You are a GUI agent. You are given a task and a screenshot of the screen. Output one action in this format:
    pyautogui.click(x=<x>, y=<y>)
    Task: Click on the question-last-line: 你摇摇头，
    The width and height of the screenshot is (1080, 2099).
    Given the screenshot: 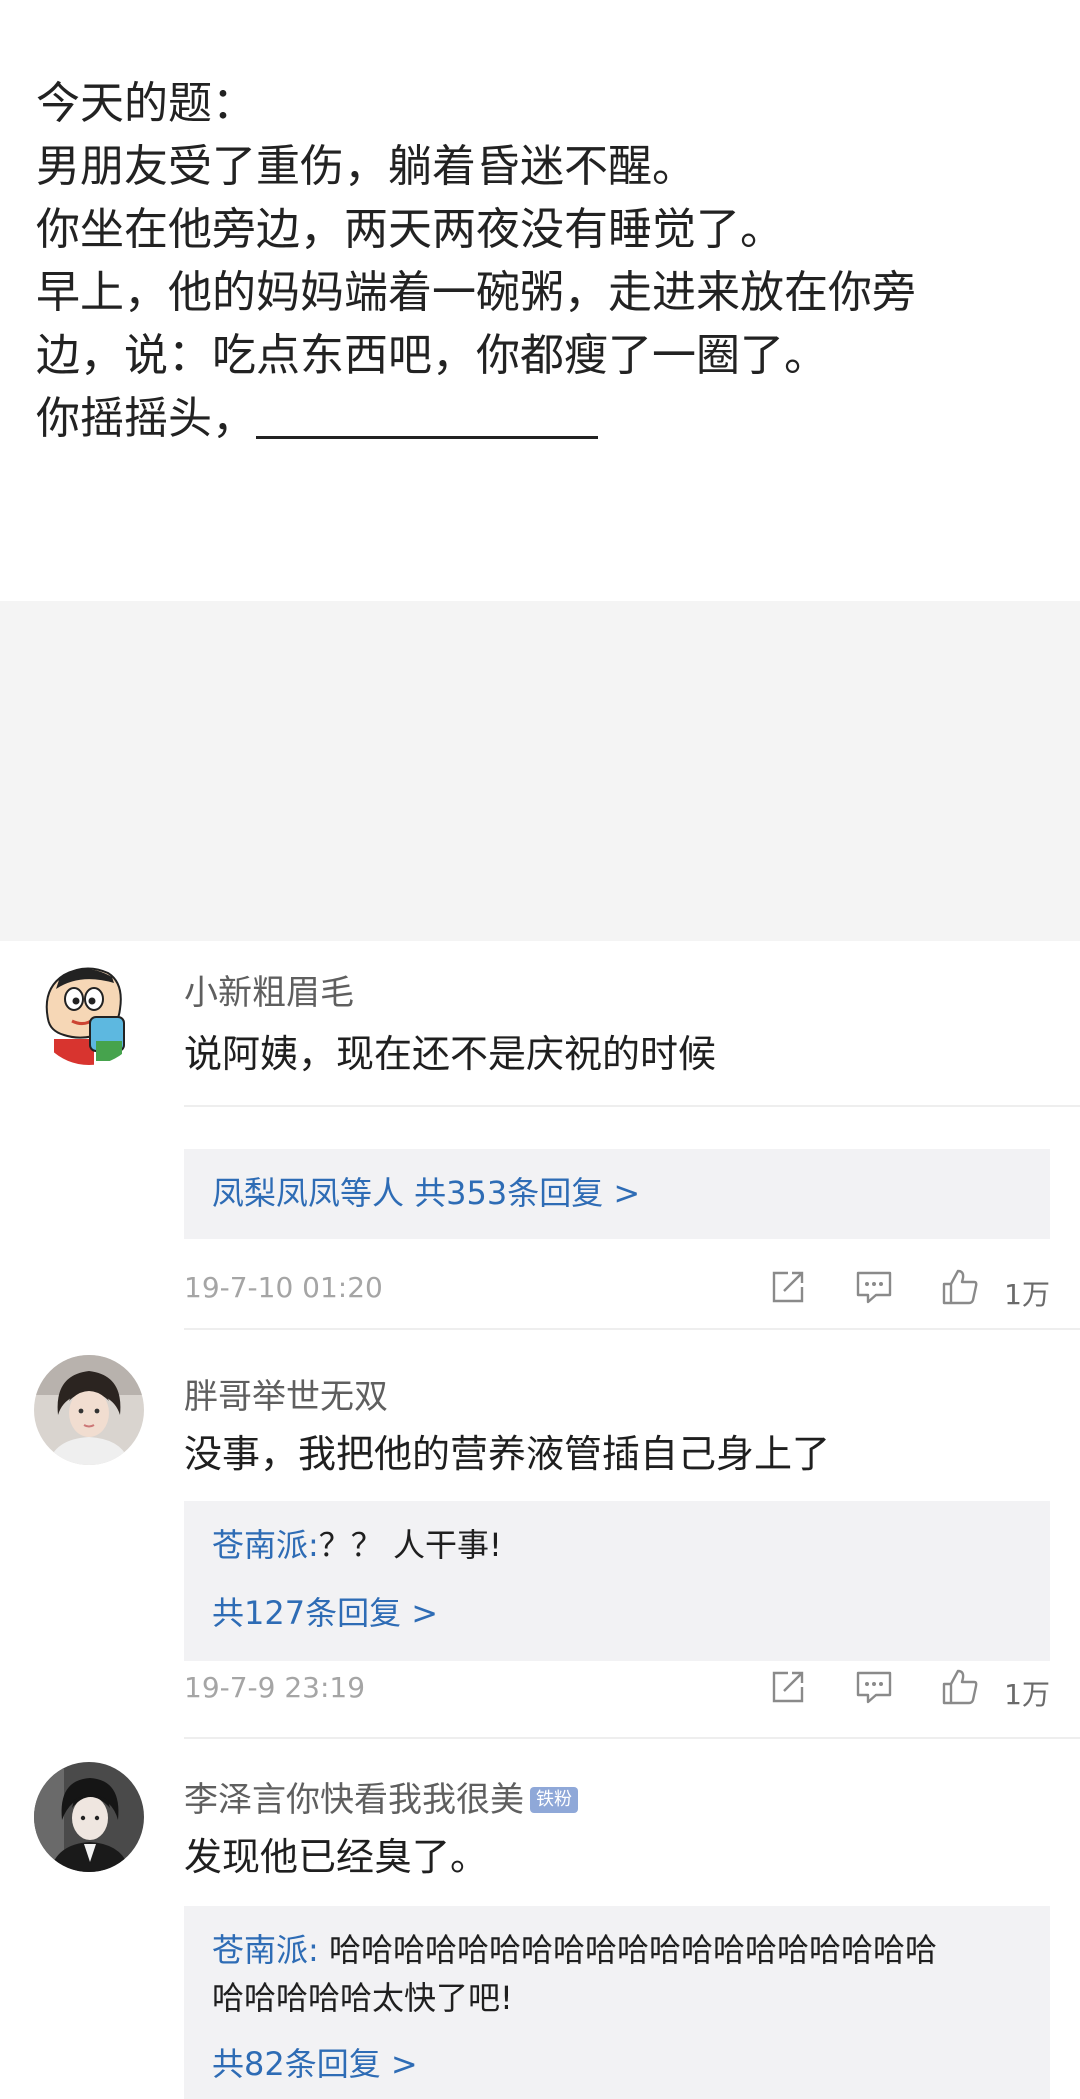 What is the action you would take?
    pyautogui.click(x=541, y=418)
    